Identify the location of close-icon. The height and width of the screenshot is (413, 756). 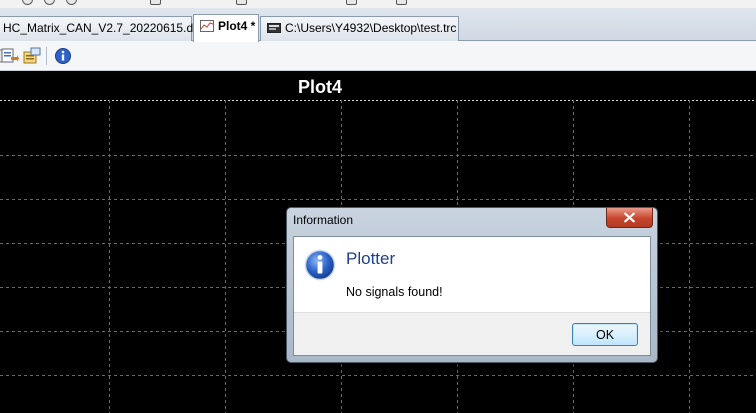
(629, 217).